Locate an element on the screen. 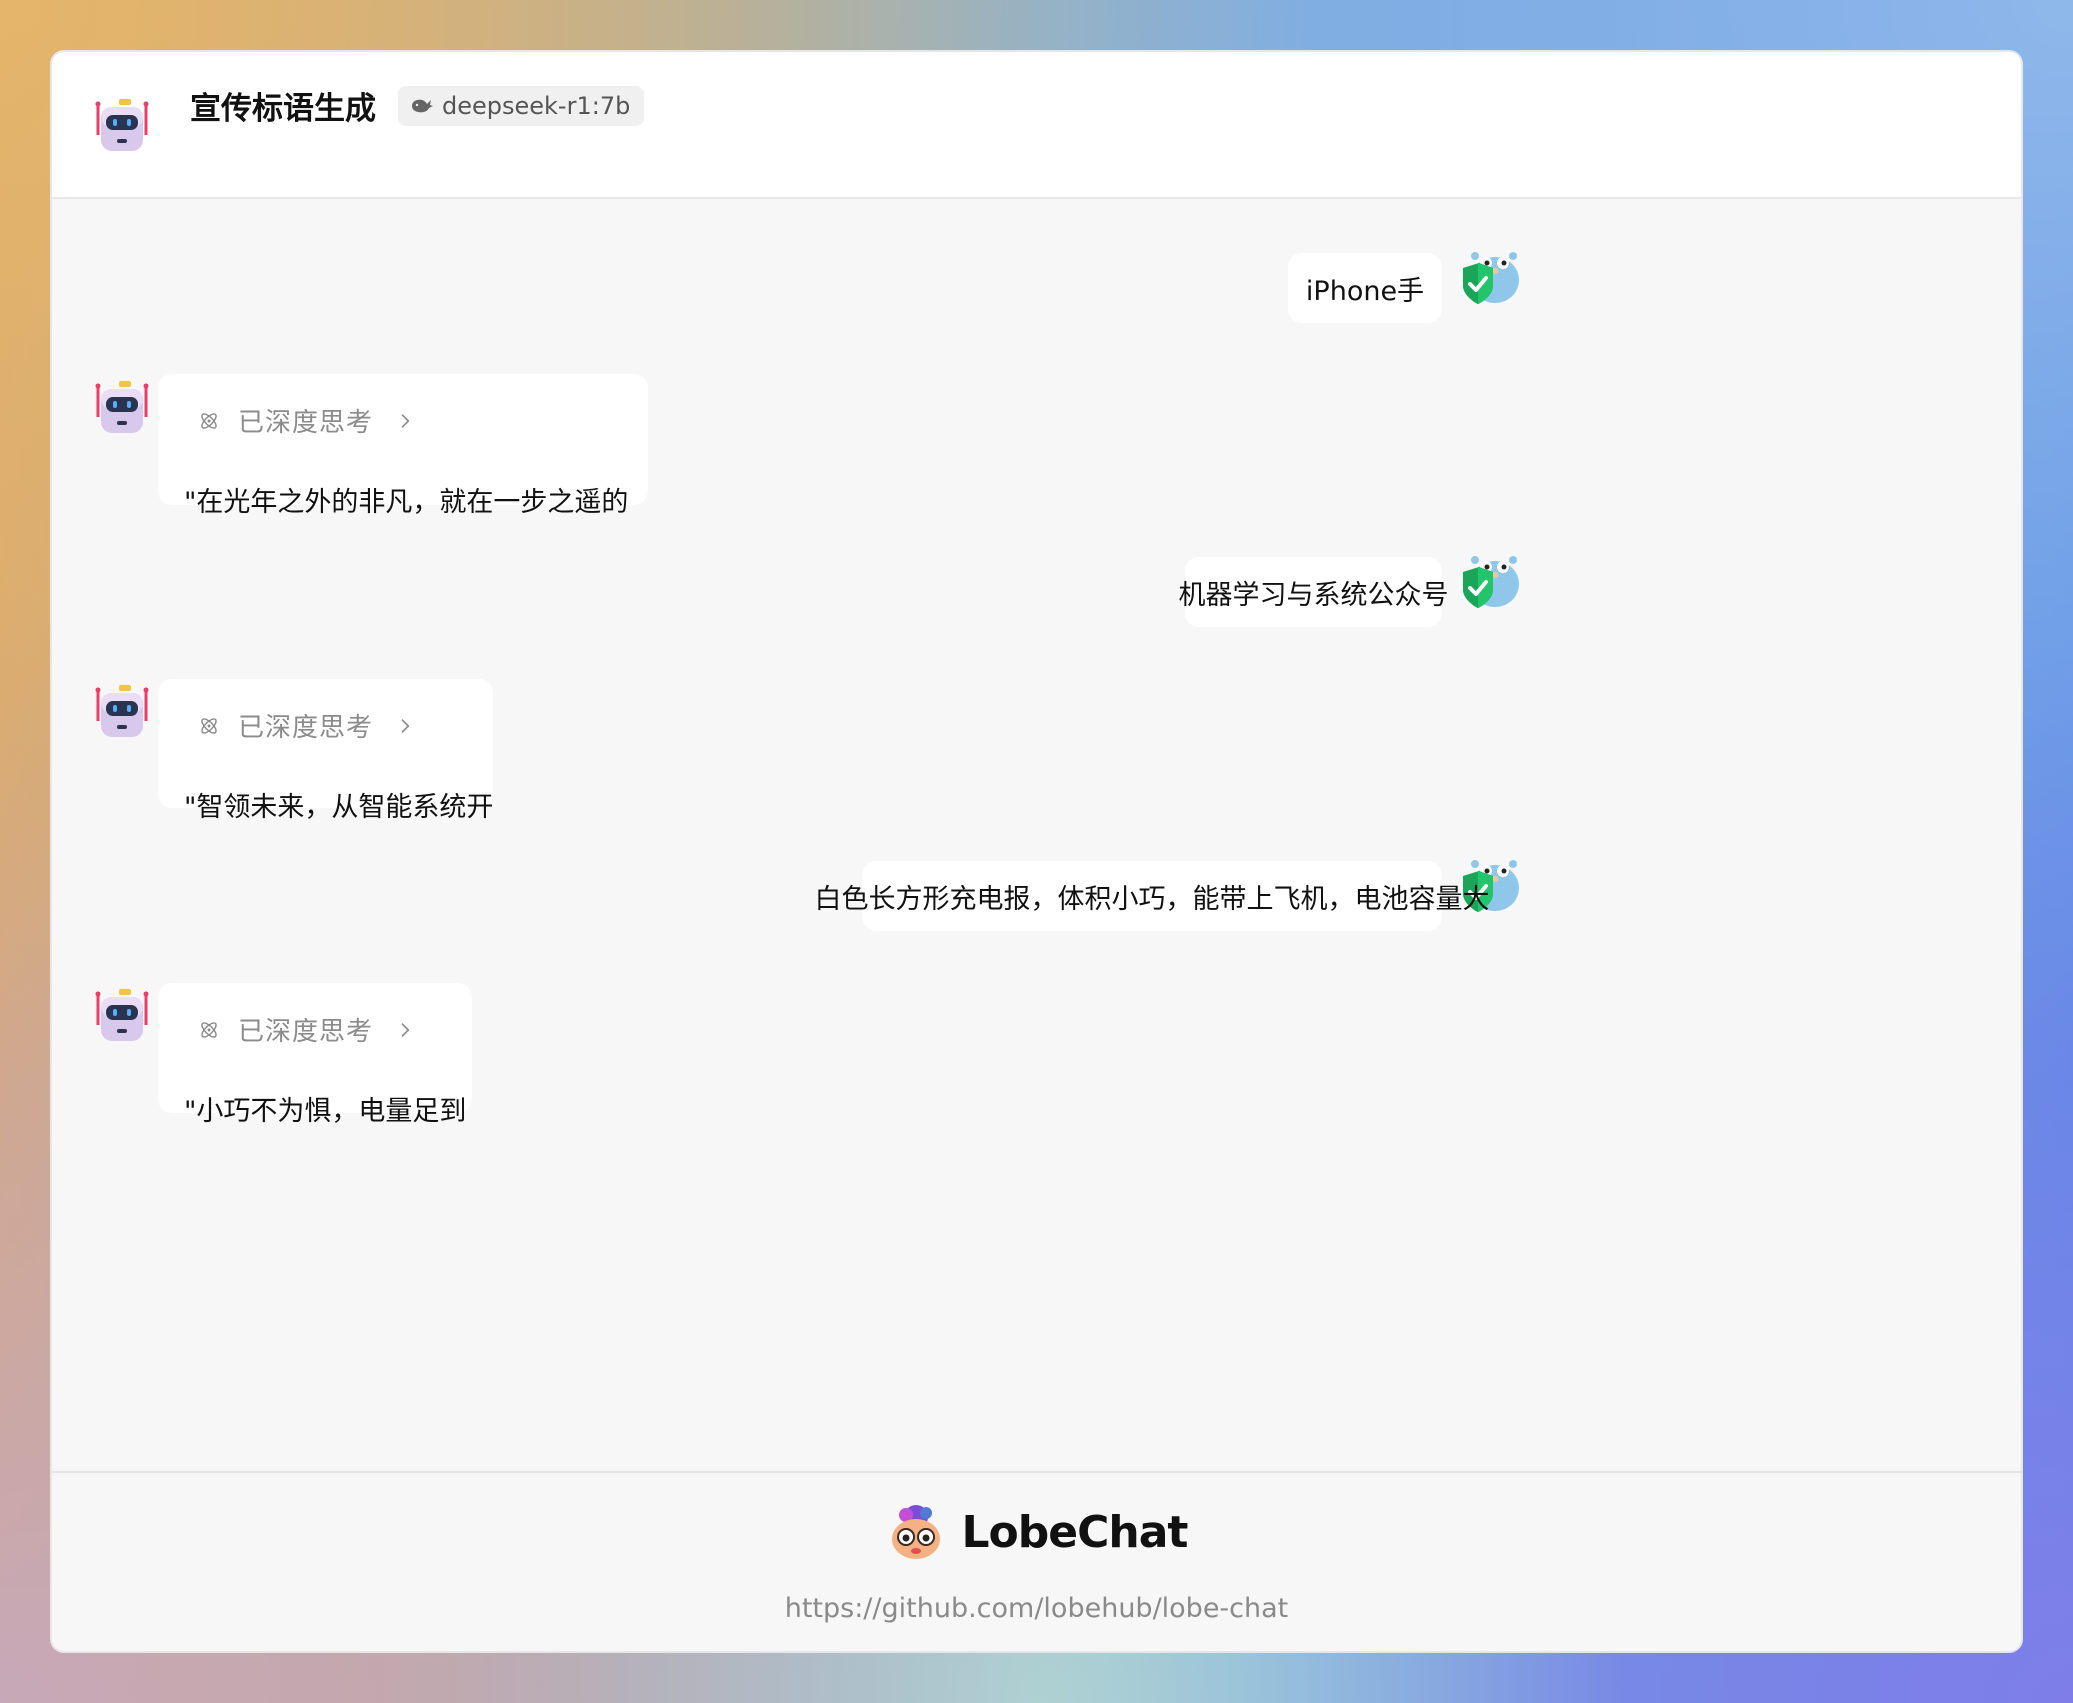 The height and width of the screenshot is (1703, 2073). user-message-bubble: 机器学习与系统公众号 is located at coordinates (1314, 592).